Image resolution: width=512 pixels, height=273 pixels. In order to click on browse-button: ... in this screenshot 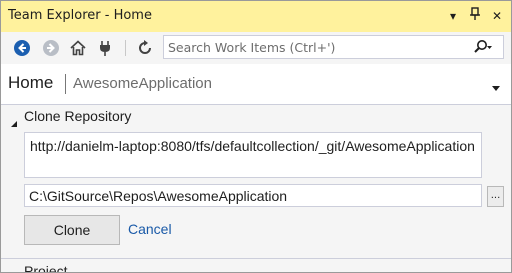, I will do `click(495, 196)`.